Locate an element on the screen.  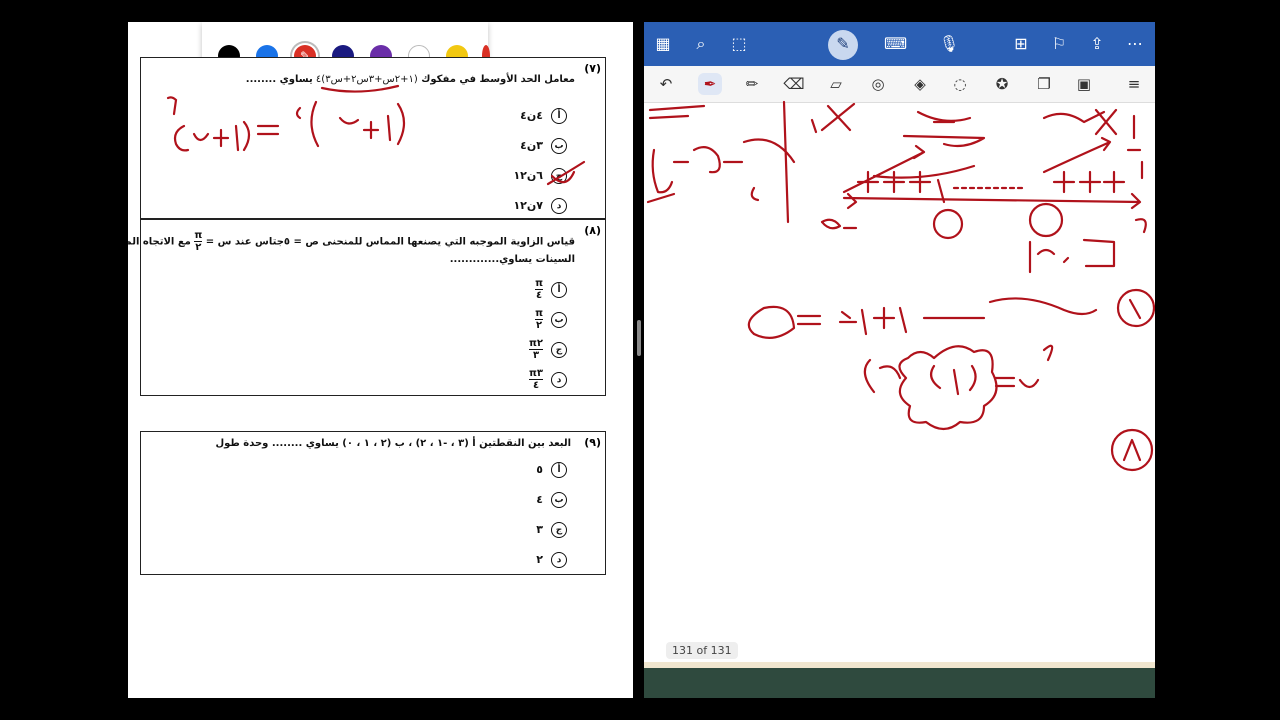
split-view-divider is located at coordinates (639, 360).